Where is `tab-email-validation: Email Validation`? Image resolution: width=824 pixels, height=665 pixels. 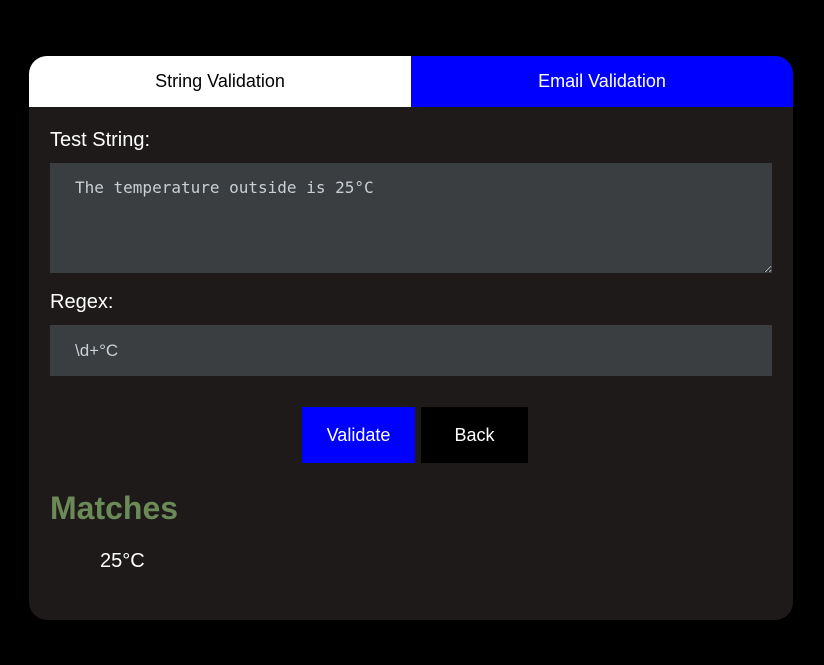
tab-email-validation: Email Validation is located at coordinates (602, 81).